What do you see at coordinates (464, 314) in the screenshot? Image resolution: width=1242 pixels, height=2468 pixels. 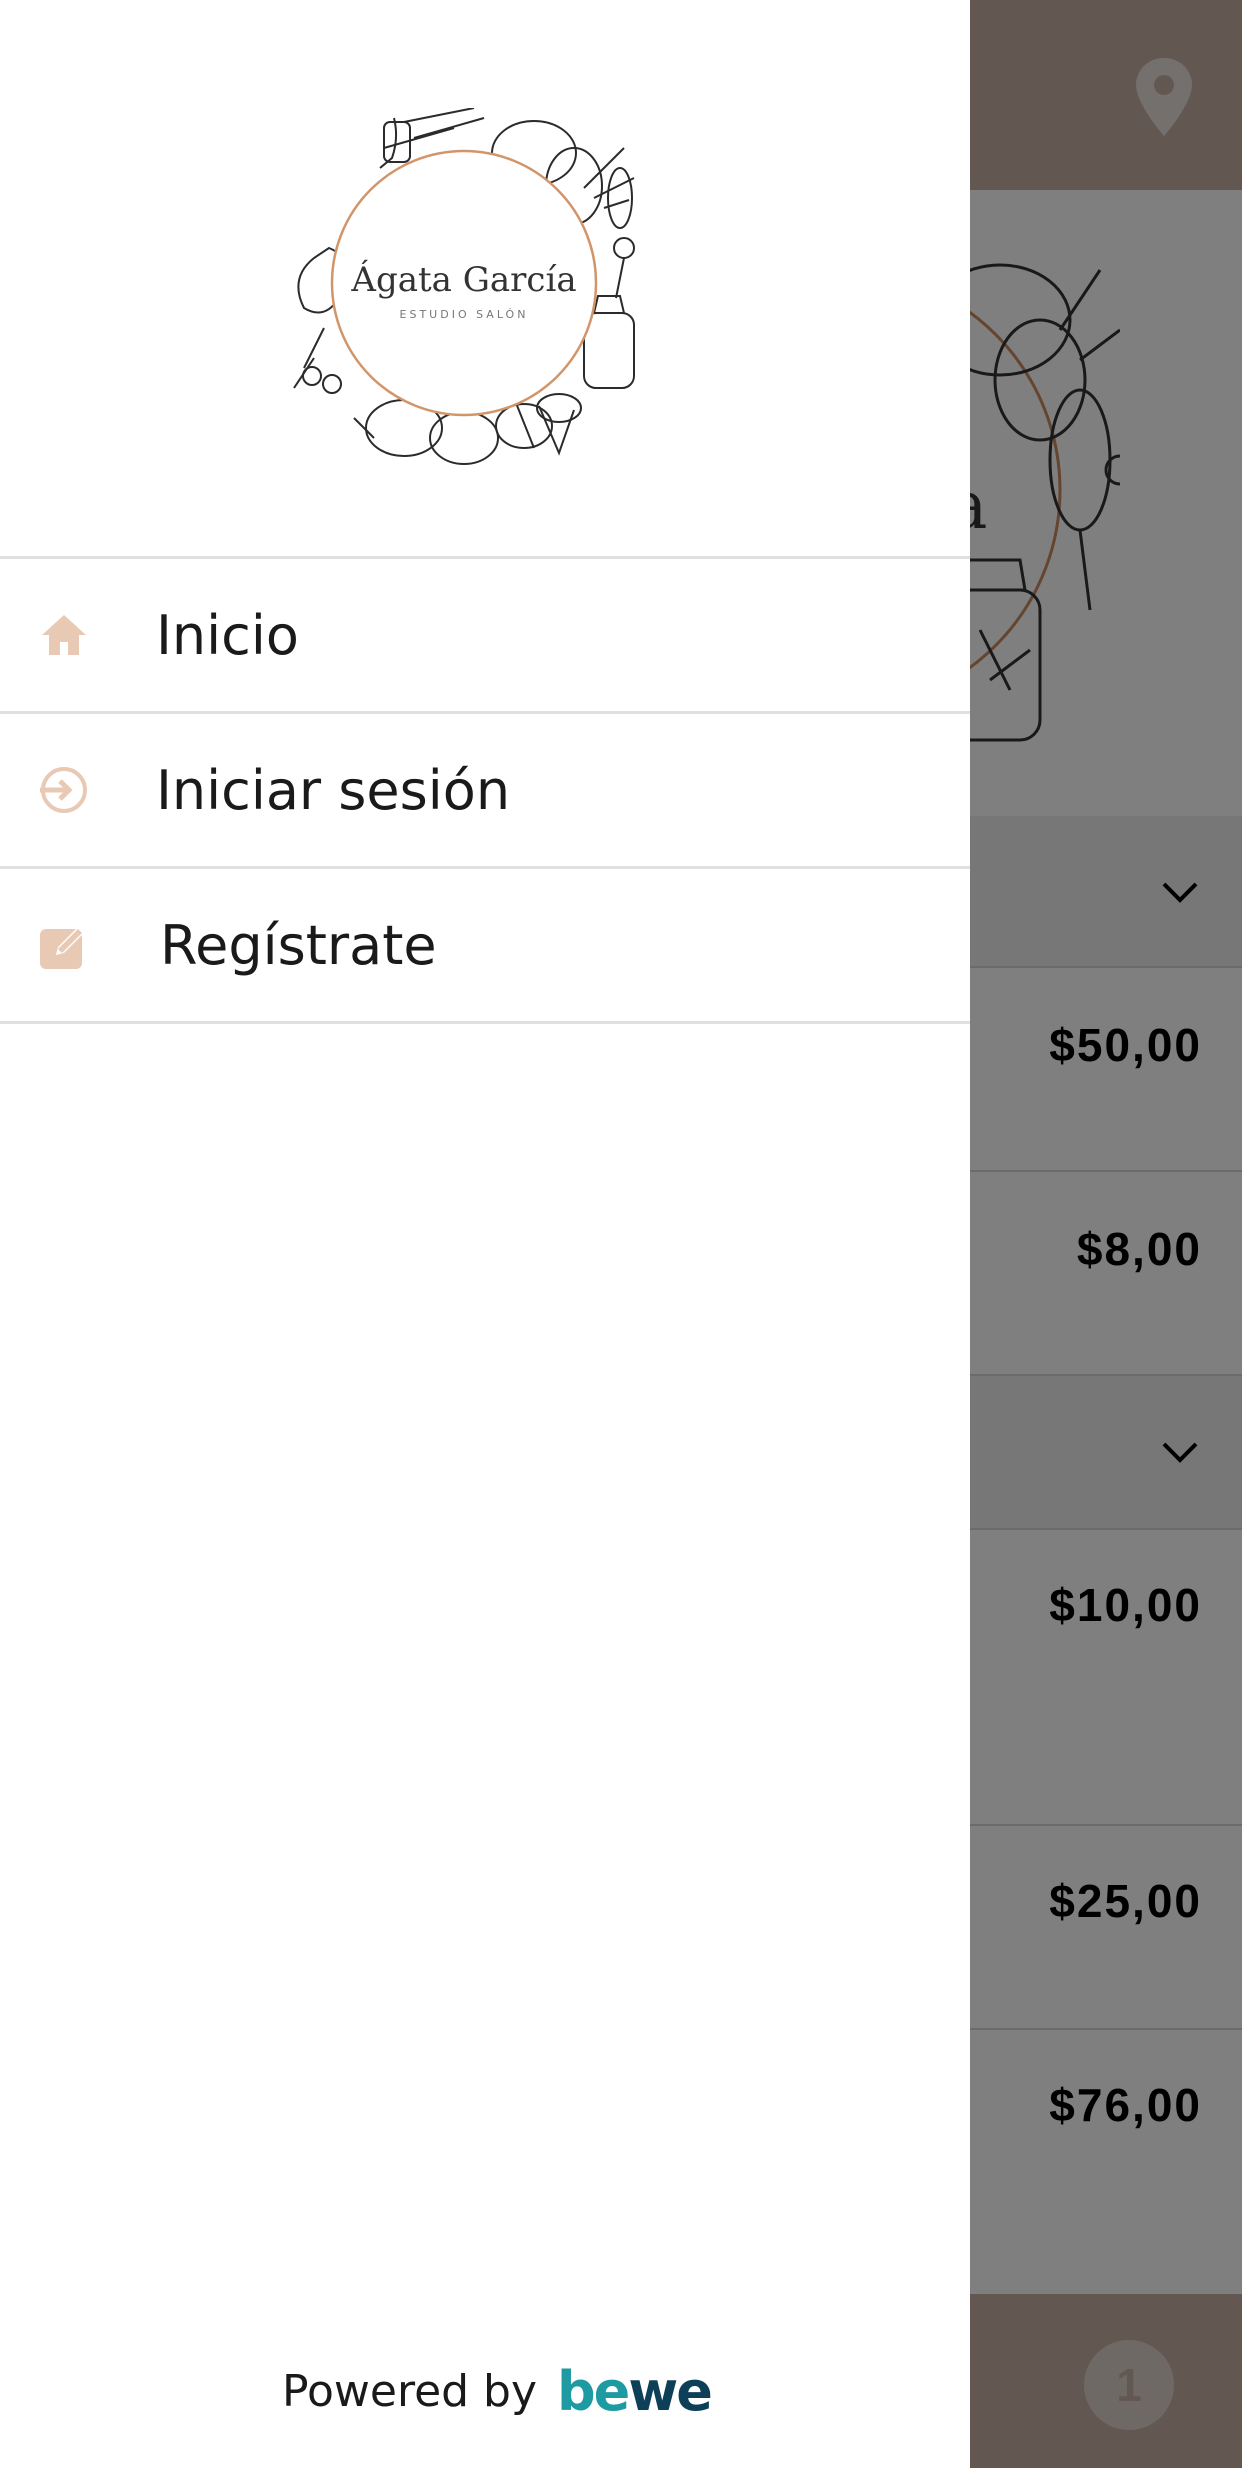 I see `brand-subtitle: ESTUDIO SALÓN` at bounding box center [464, 314].